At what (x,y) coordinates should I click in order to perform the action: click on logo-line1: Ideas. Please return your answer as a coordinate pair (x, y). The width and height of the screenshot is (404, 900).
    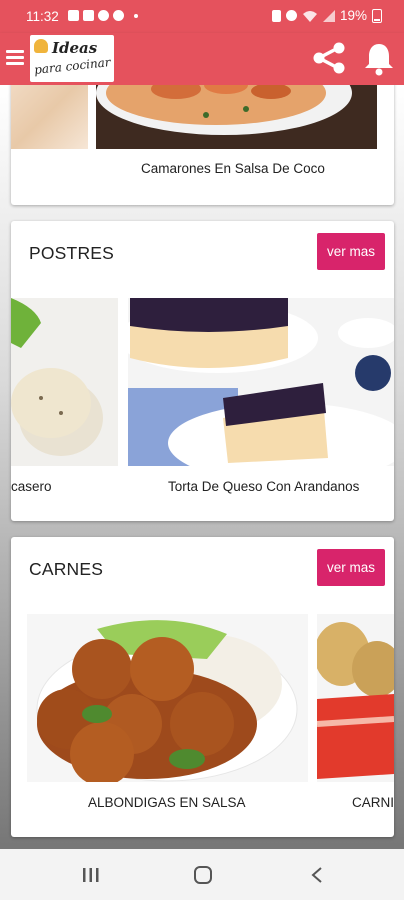
    Looking at the image, I should click on (75, 48).